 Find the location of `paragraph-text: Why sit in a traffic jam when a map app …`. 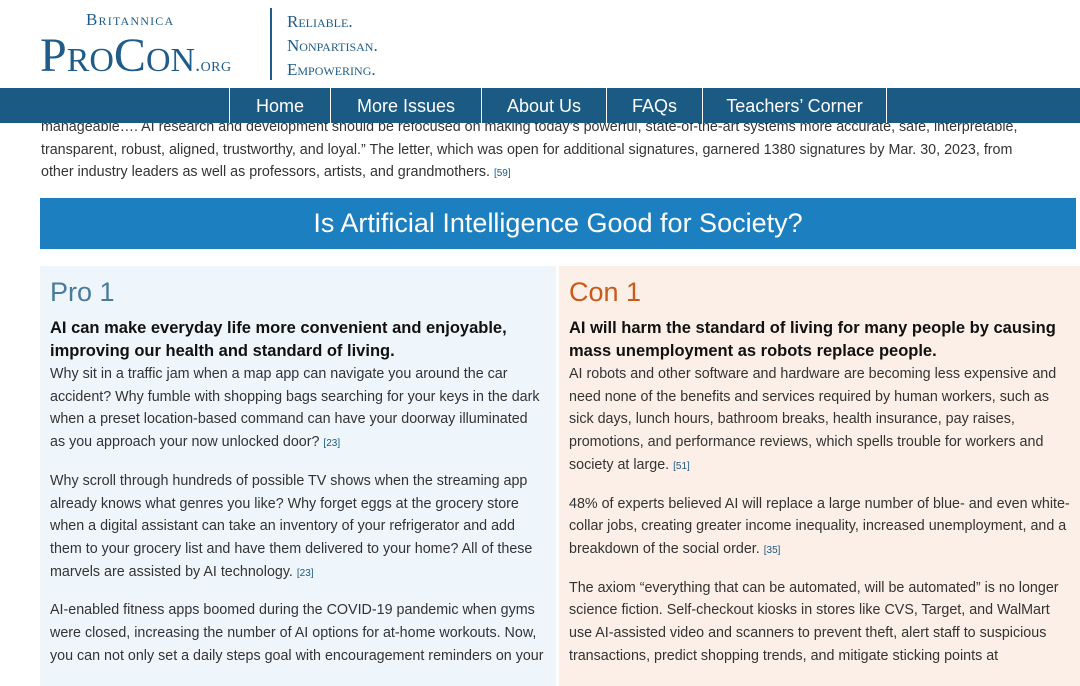

paragraph-text: Why sit in a traffic jam when a map app … is located at coordinates (295, 408).